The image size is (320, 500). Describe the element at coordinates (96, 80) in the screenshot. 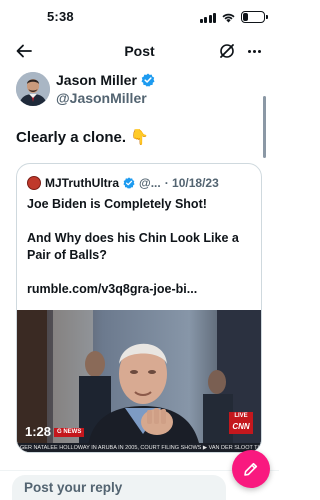

I see `author-name: Jason Miller` at that location.